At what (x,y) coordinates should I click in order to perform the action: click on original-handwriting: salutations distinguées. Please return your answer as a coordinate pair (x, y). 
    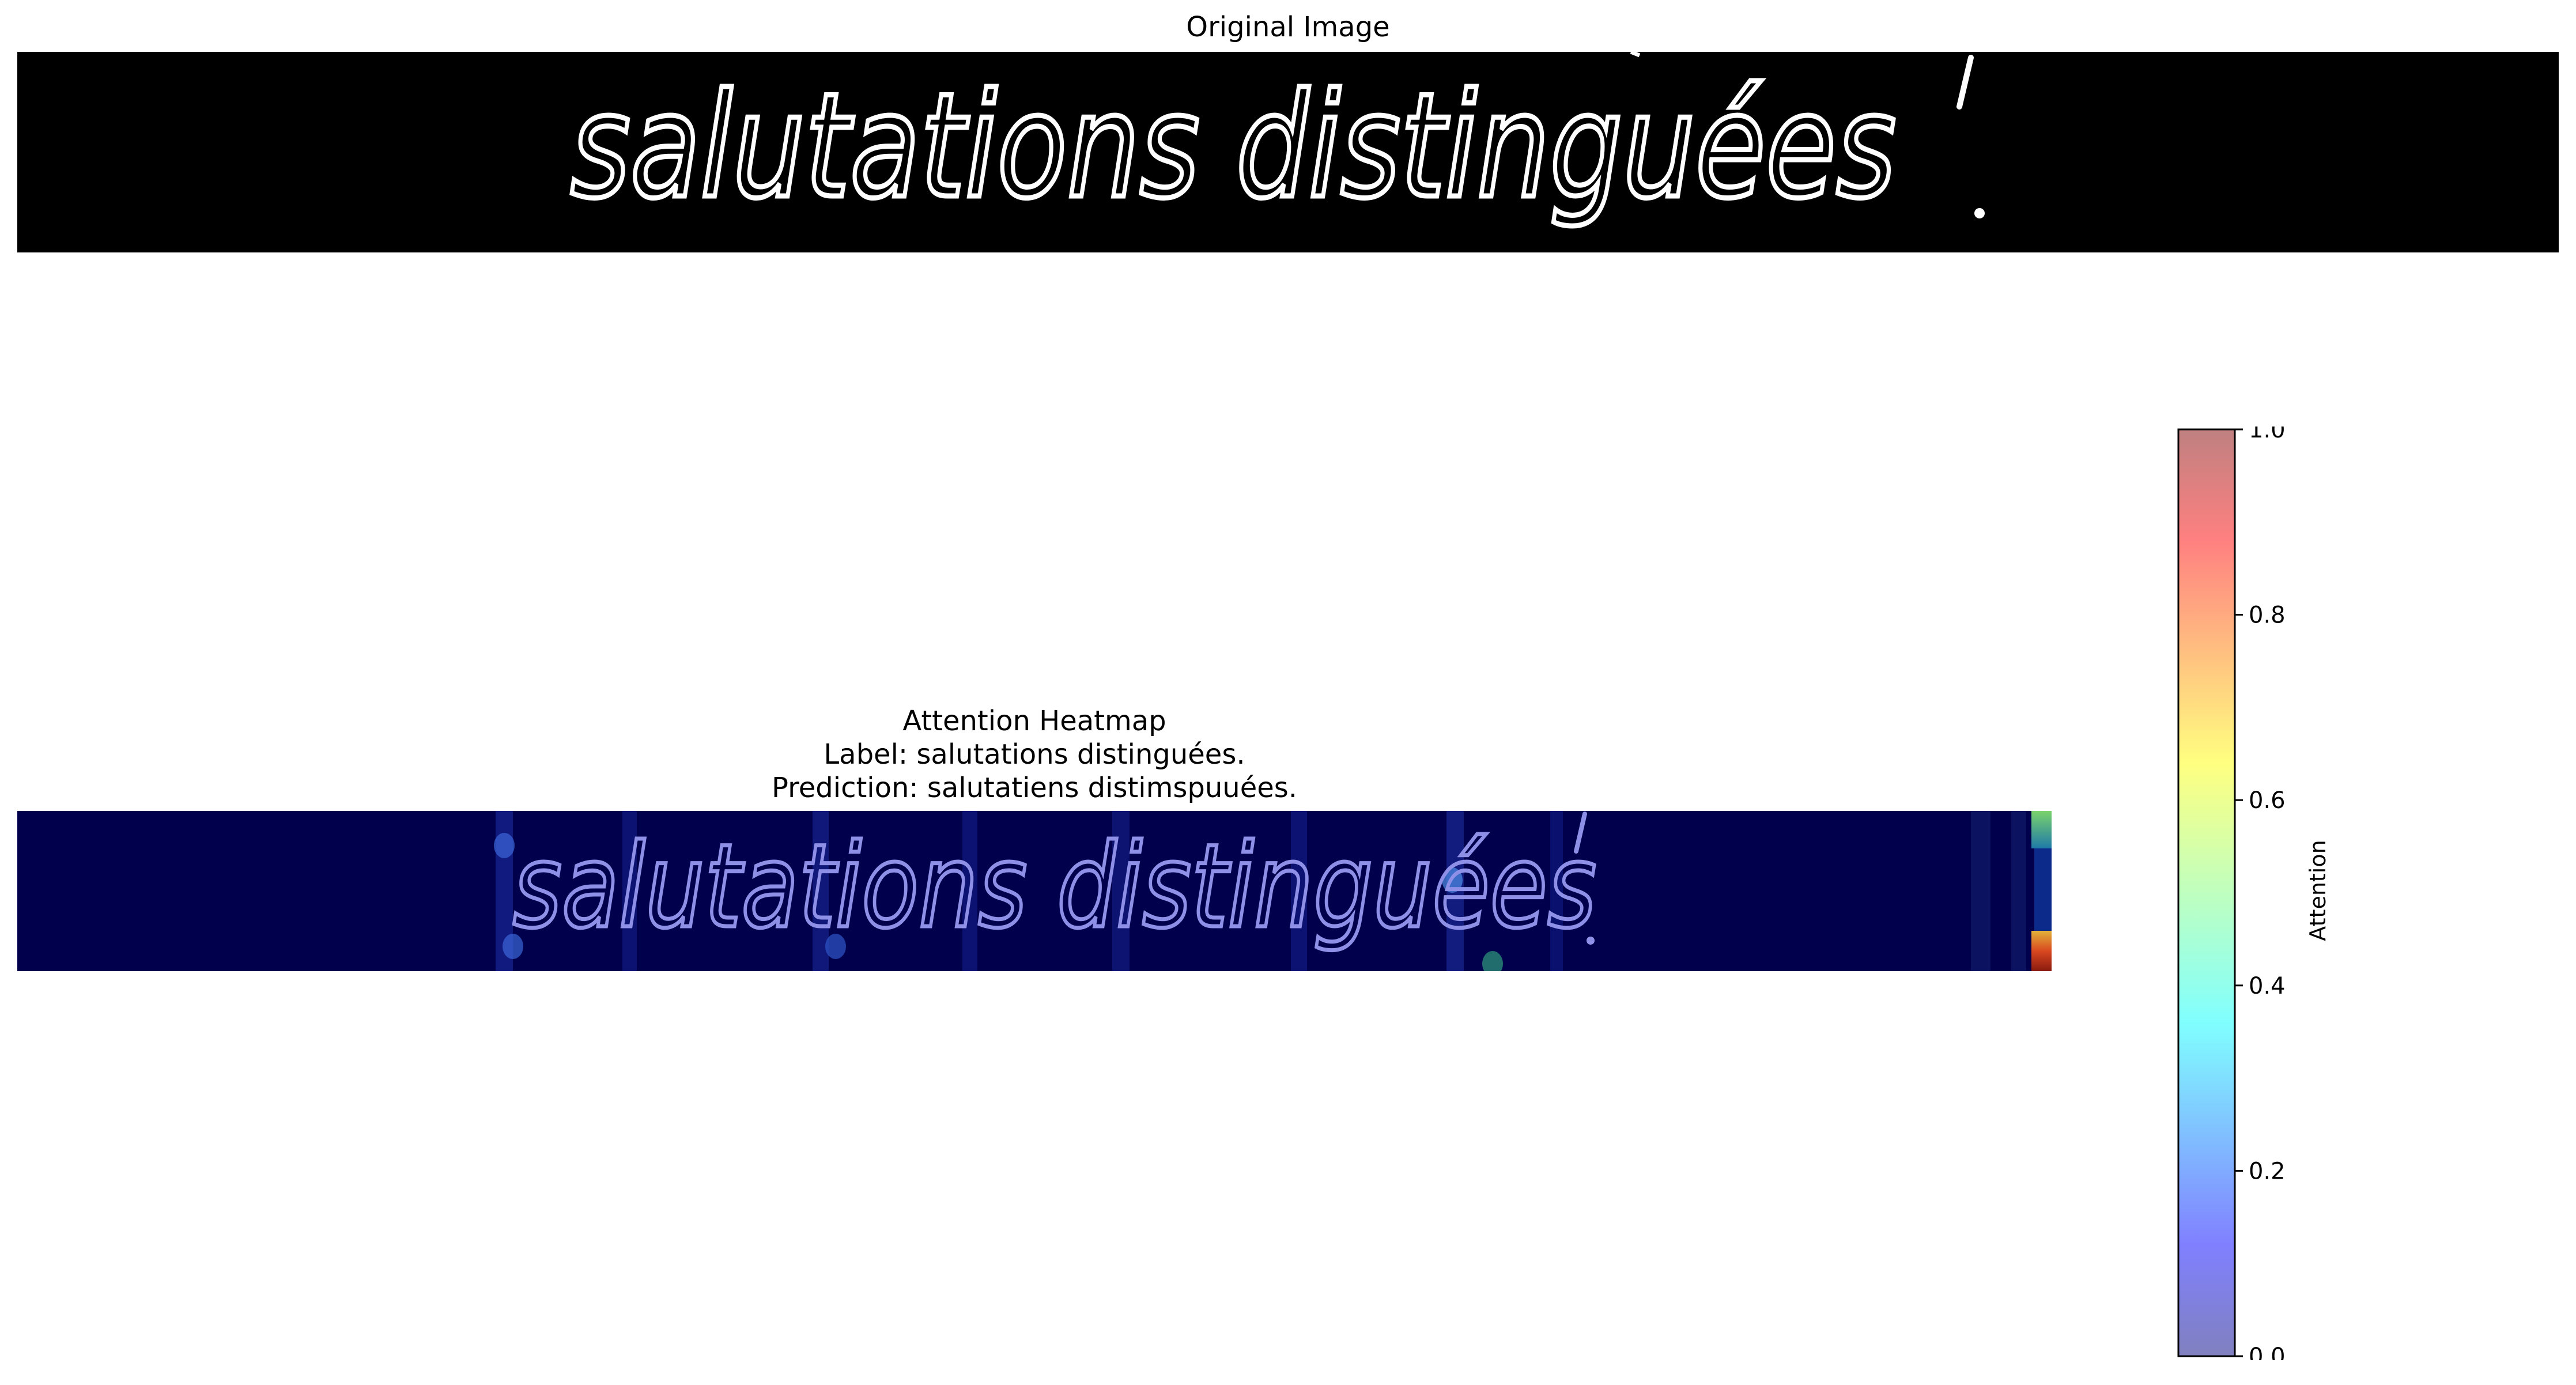
    Looking at the image, I should click on (1276, 142).